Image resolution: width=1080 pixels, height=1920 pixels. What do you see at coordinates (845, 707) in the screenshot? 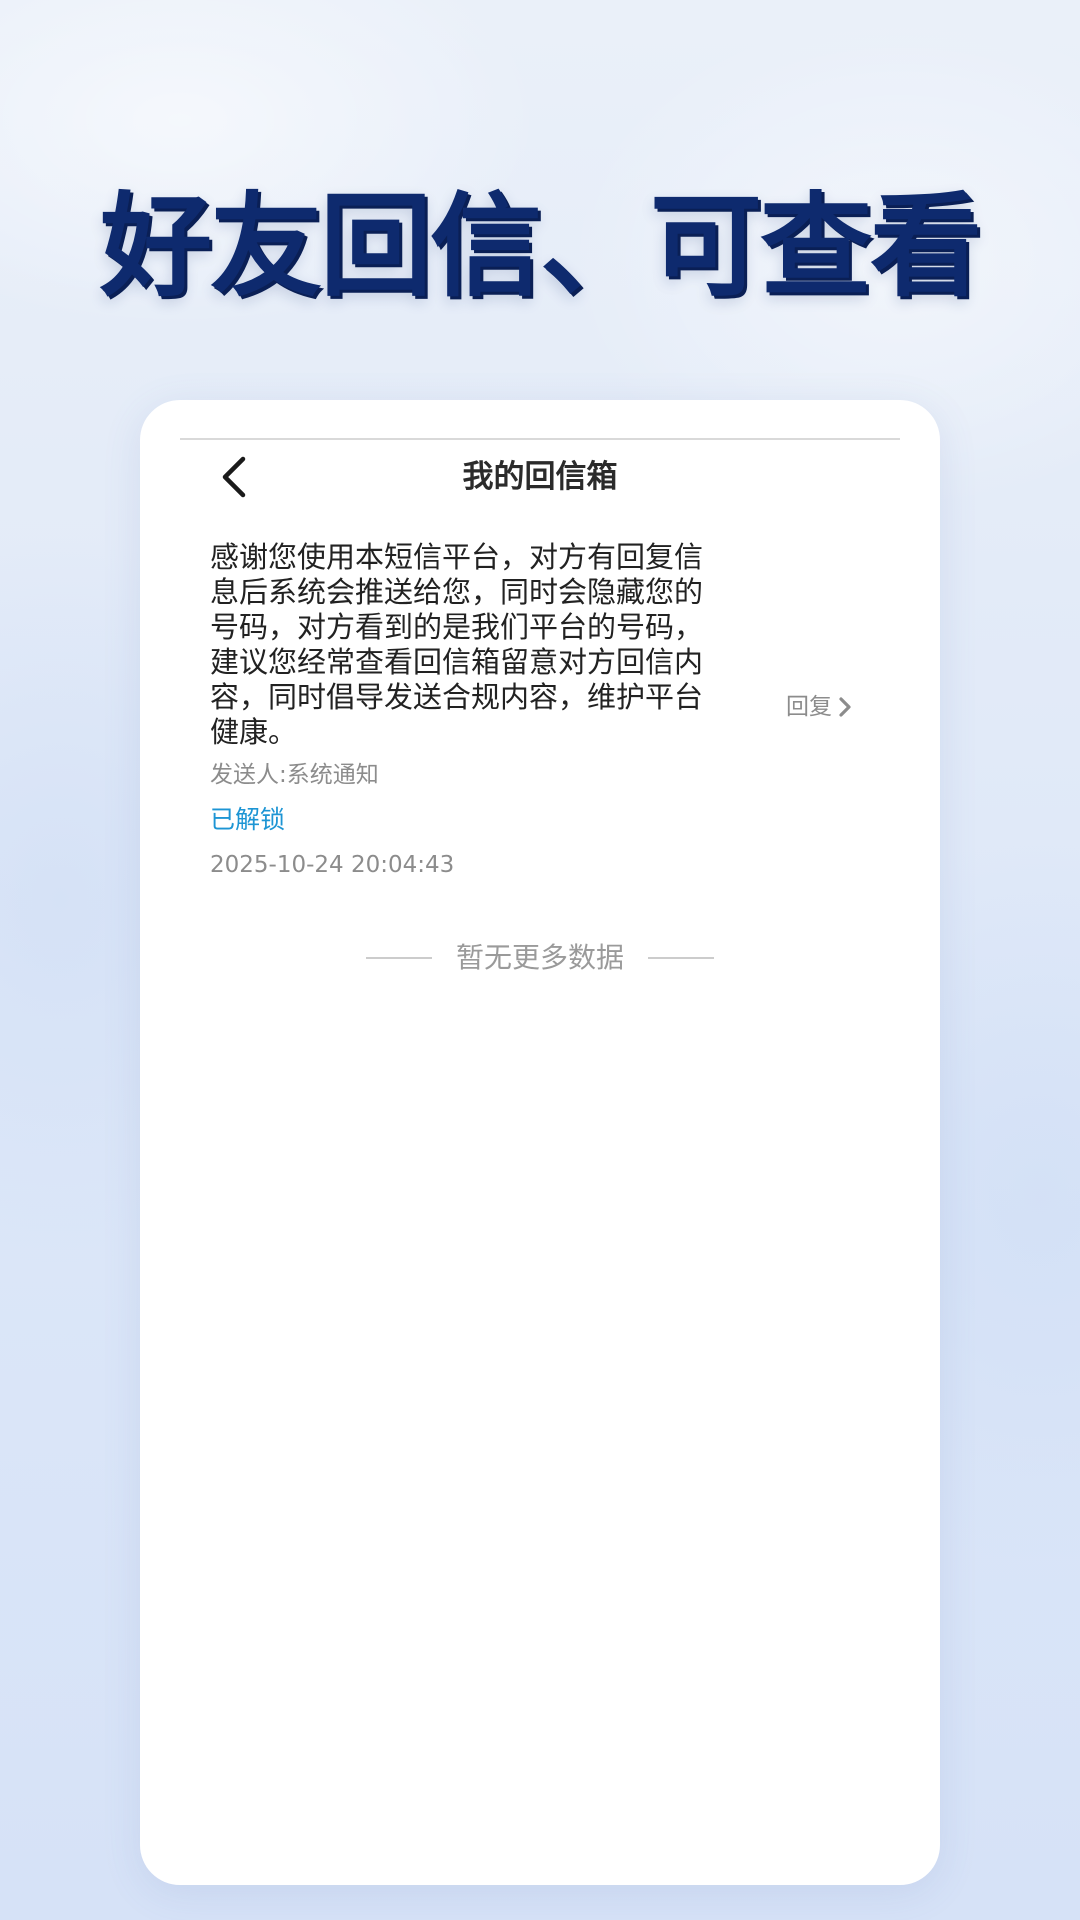
I see `chevron-right-icon` at bounding box center [845, 707].